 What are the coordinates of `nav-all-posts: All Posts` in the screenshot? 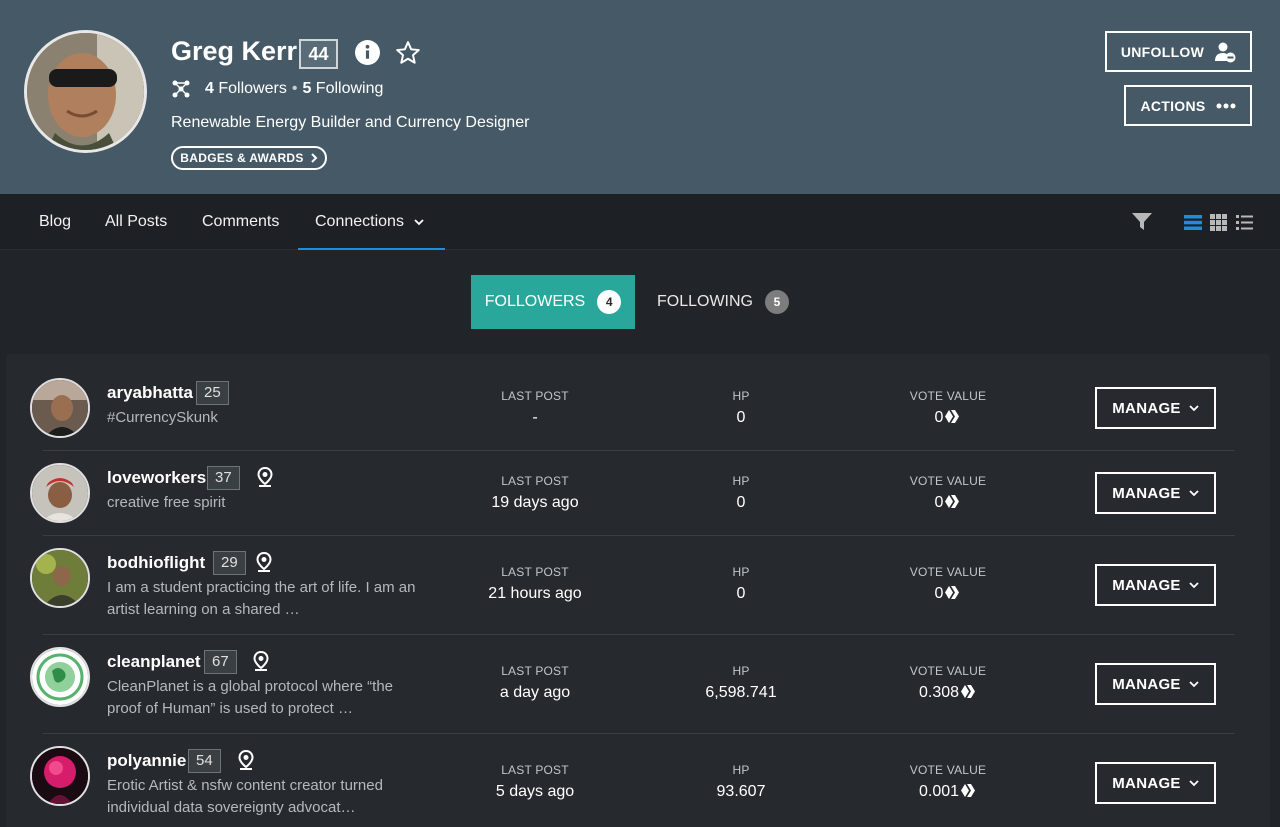 It's located at (136, 222).